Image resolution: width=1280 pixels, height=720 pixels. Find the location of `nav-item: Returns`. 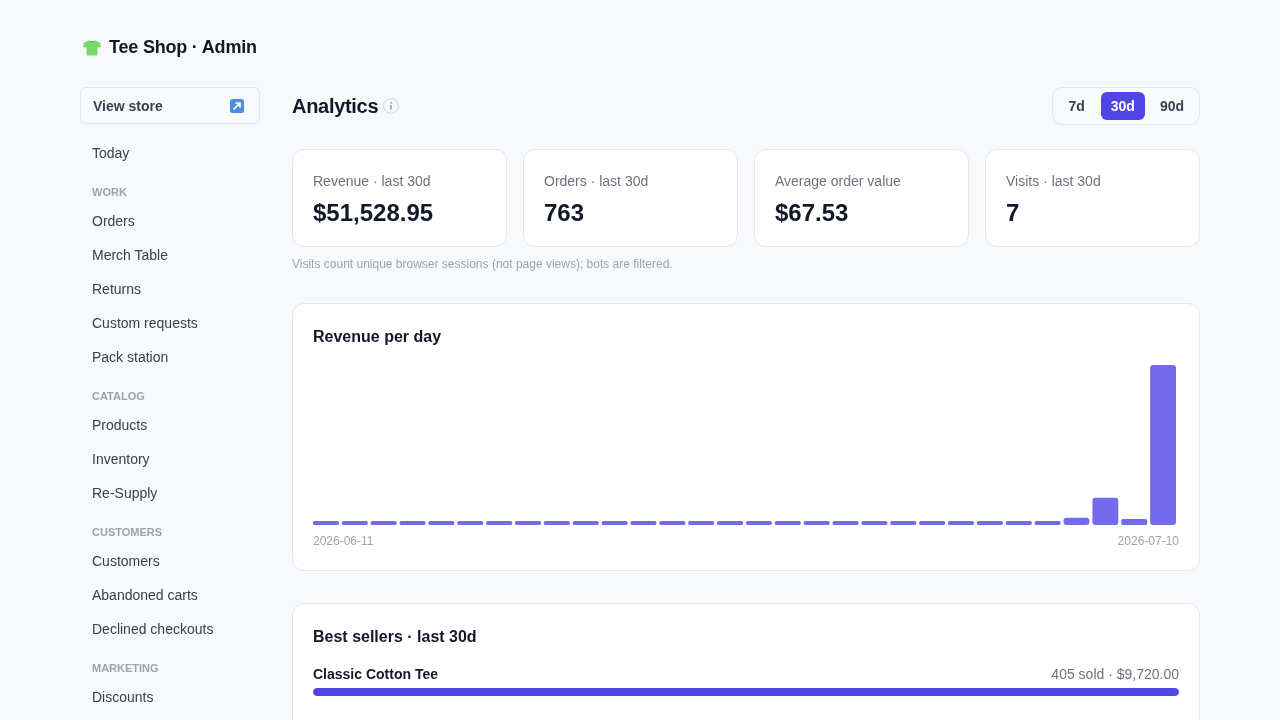

nav-item: Returns is located at coordinates (170, 289).